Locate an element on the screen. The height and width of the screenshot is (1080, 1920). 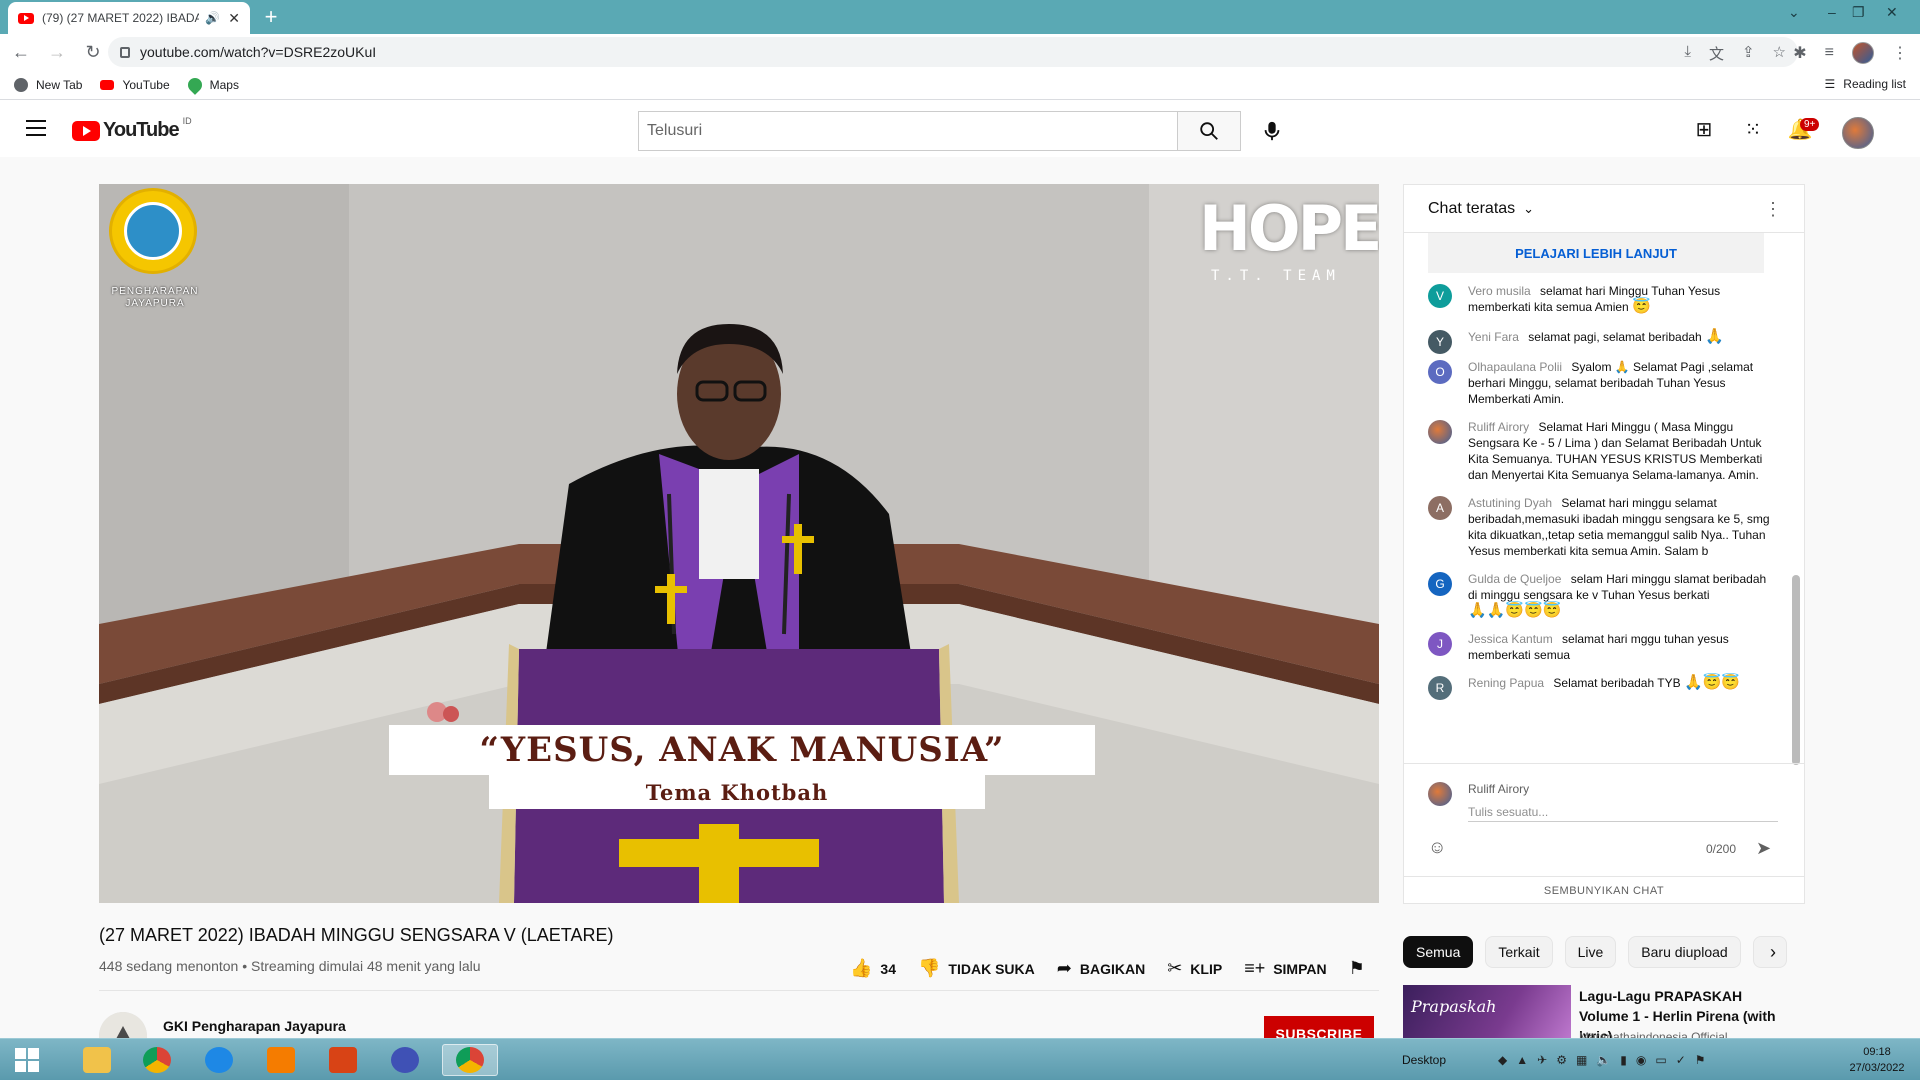
chat-message: R Rening Papua Selamat beribadah TYB 🙏😇😇 is located at coordinates (1599, 685).